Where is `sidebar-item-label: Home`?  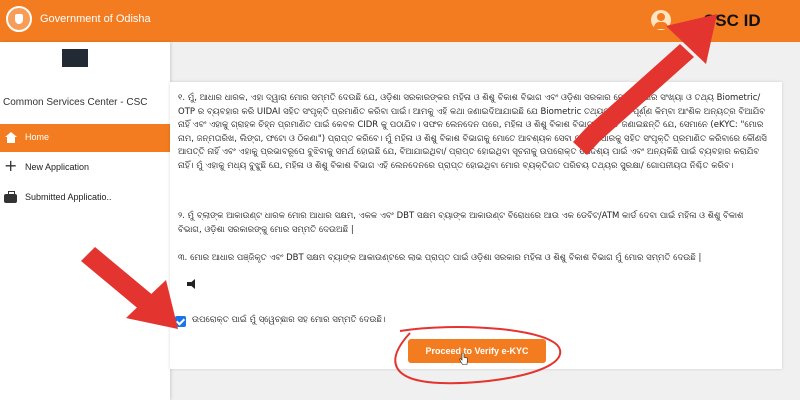 sidebar-item-label: Home is located at coordinates (37, 137).